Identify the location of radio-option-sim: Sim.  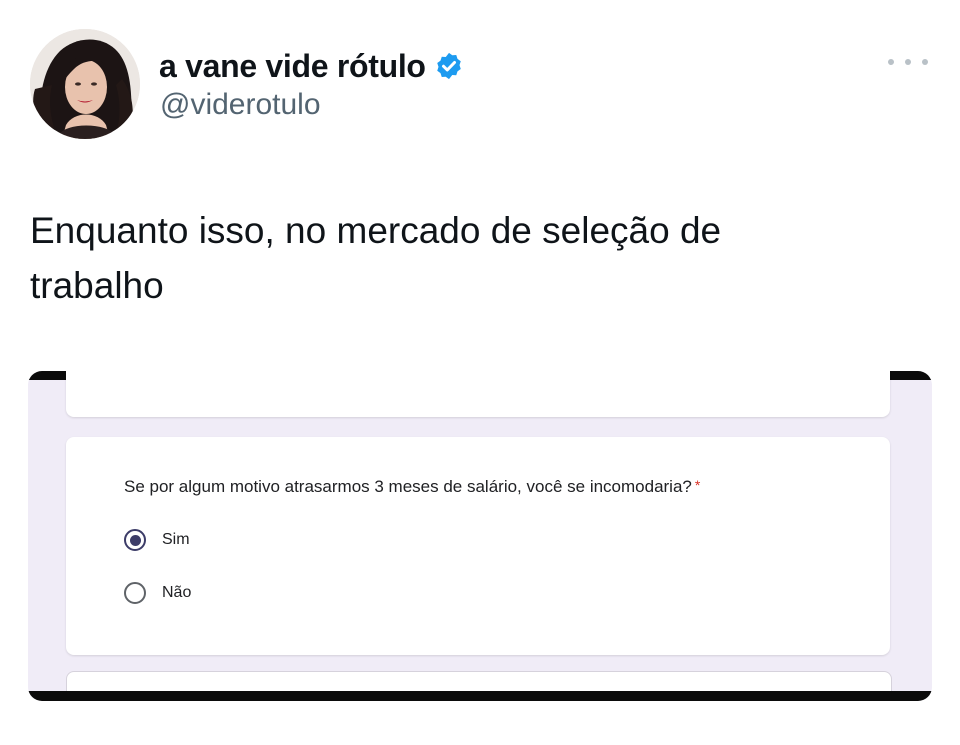
(157, 540).